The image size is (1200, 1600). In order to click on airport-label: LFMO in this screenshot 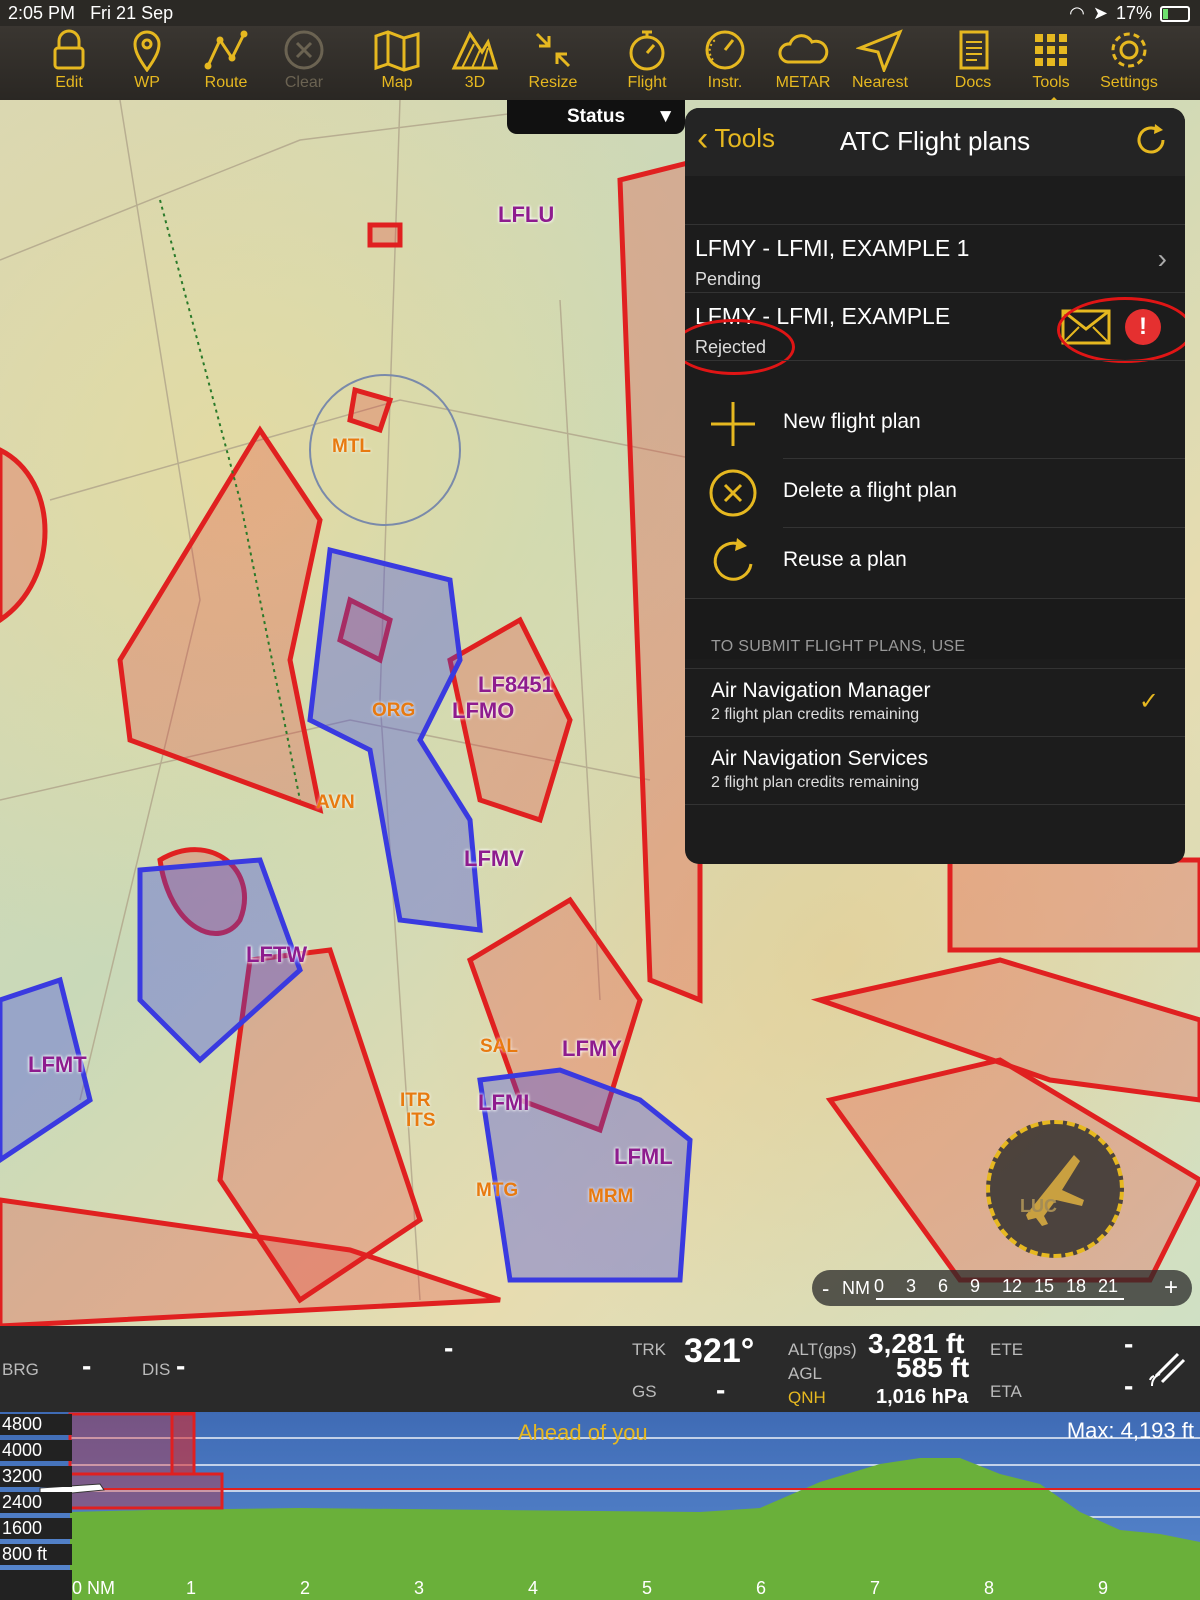, I will do `click(483, 711)`.